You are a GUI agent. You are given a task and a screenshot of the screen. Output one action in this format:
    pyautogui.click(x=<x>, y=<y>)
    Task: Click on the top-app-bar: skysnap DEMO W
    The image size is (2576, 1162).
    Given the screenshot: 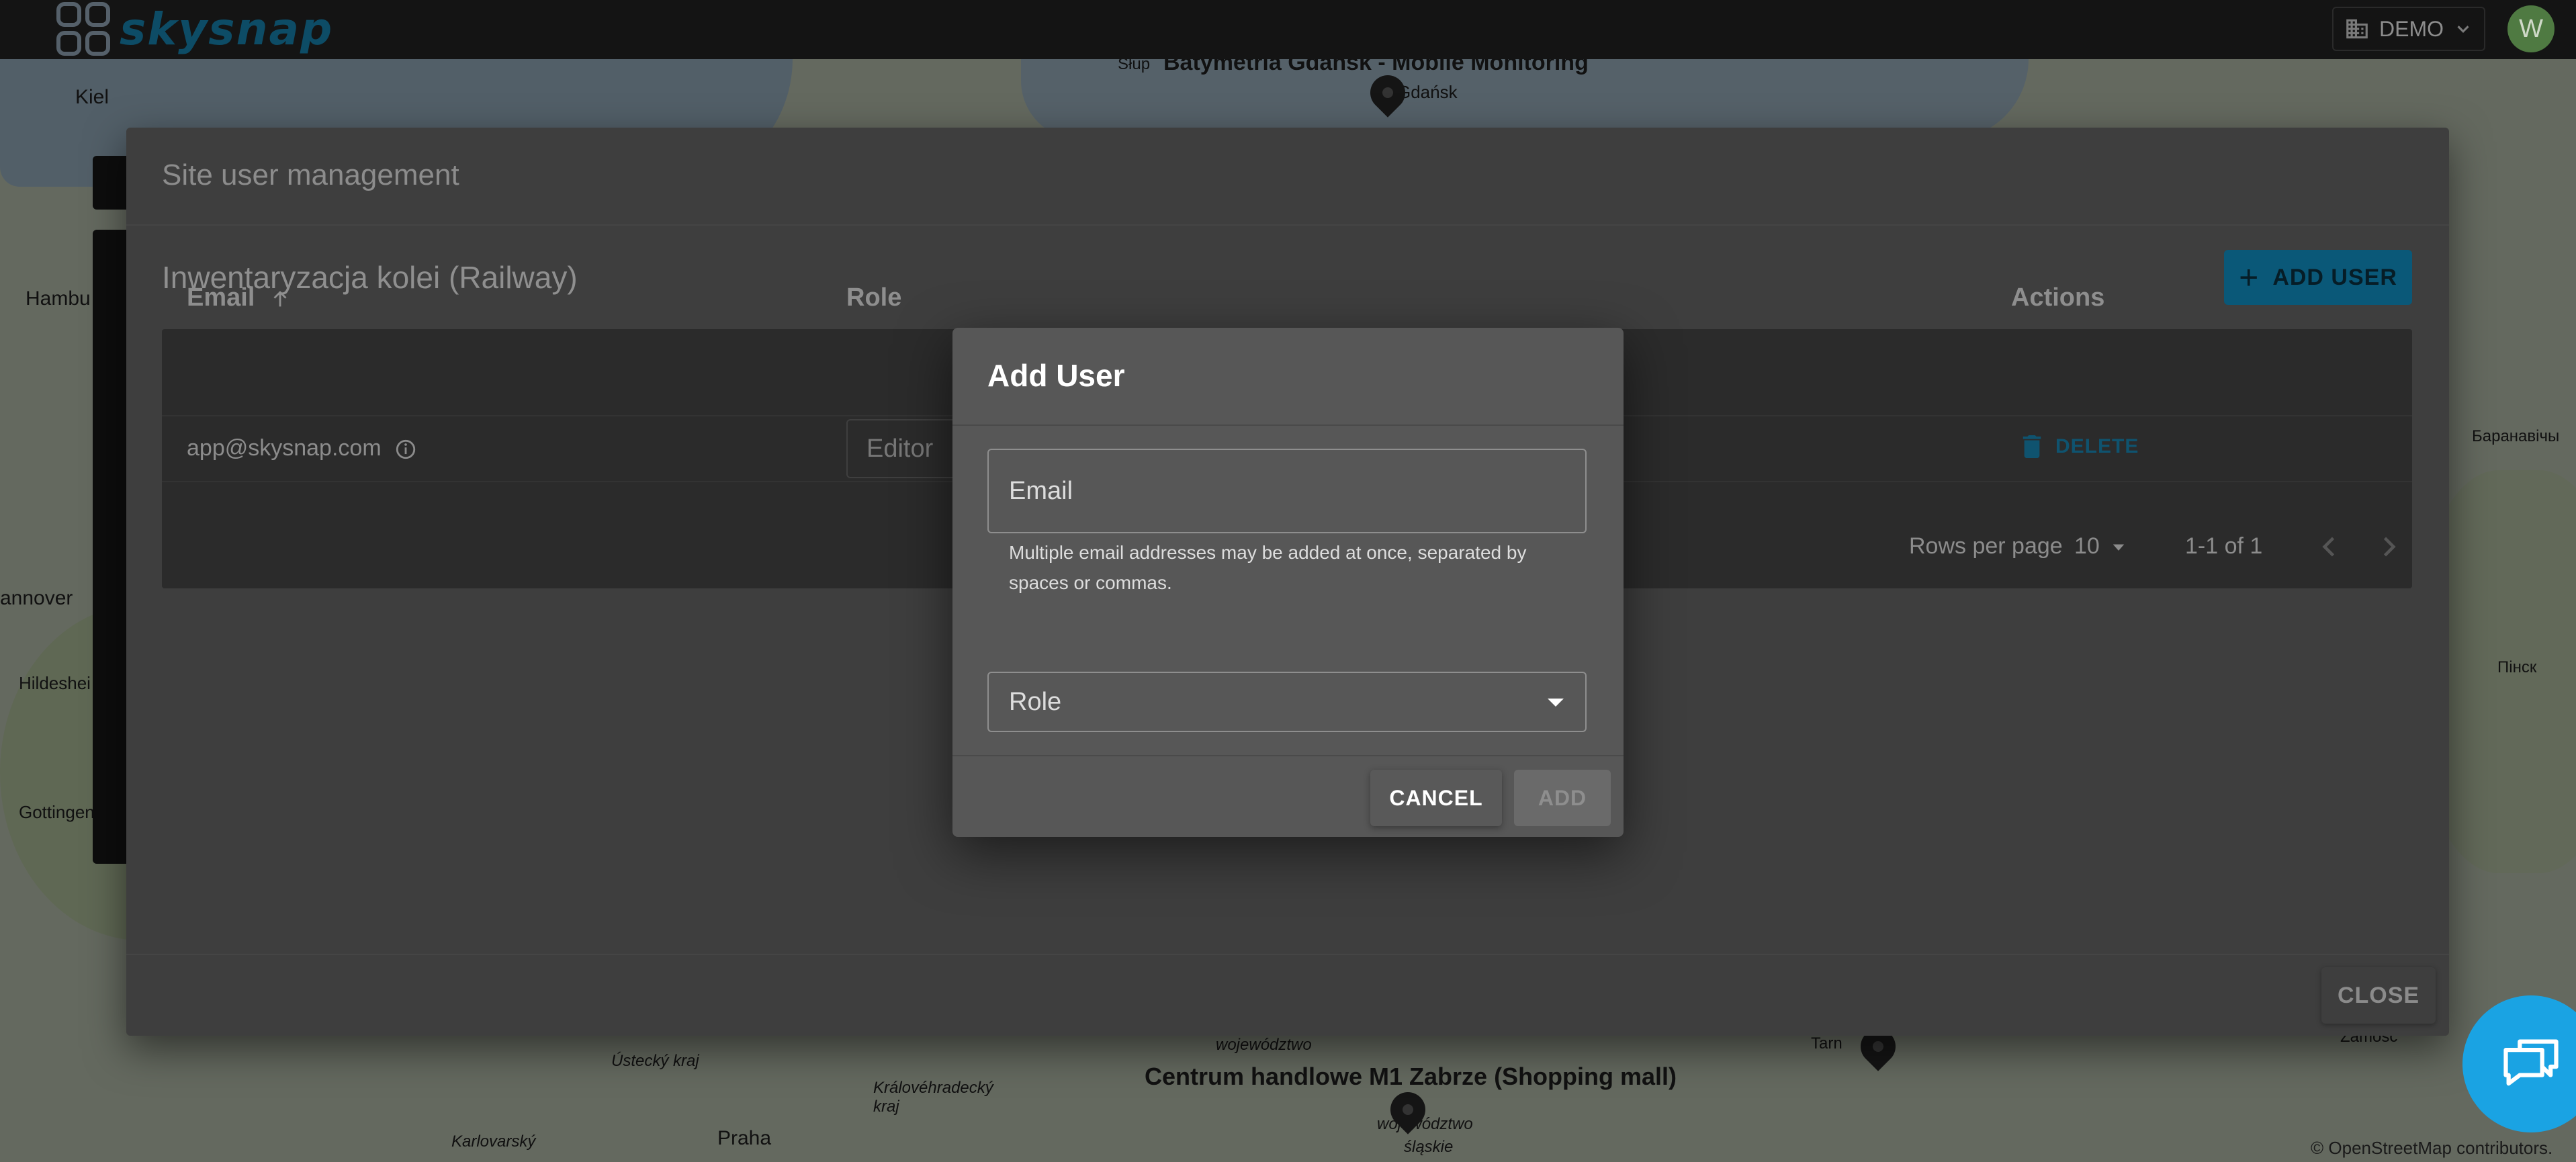 What is the action you would take?
    pyautogui.click(x=1288, y=29)
    